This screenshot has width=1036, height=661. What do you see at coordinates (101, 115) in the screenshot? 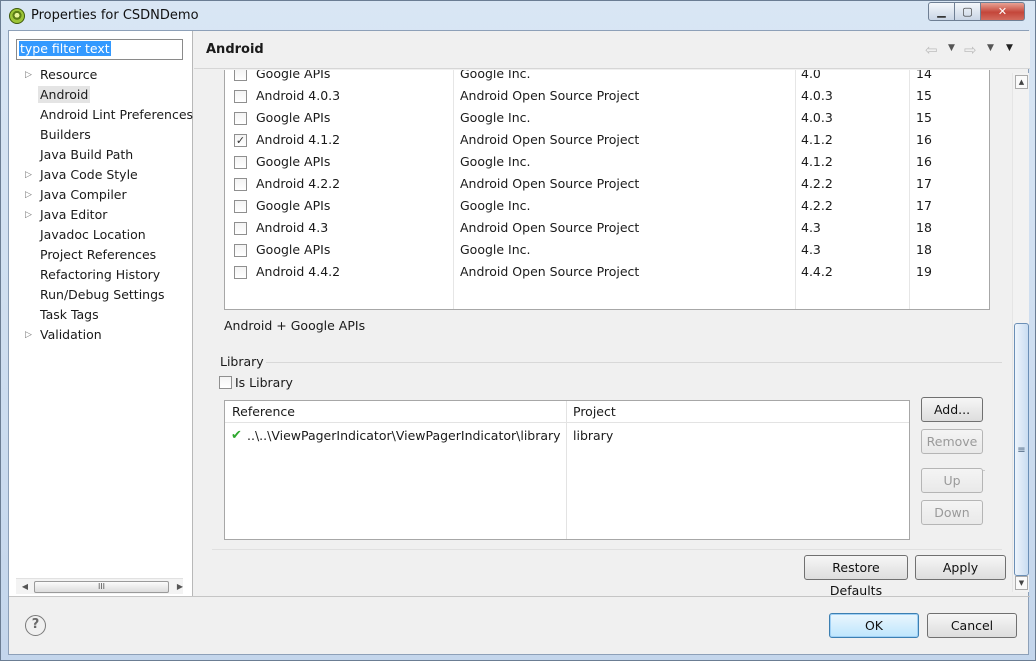
I see `tree-item: Android Lint Preferences` at bounding box center [101, 115].